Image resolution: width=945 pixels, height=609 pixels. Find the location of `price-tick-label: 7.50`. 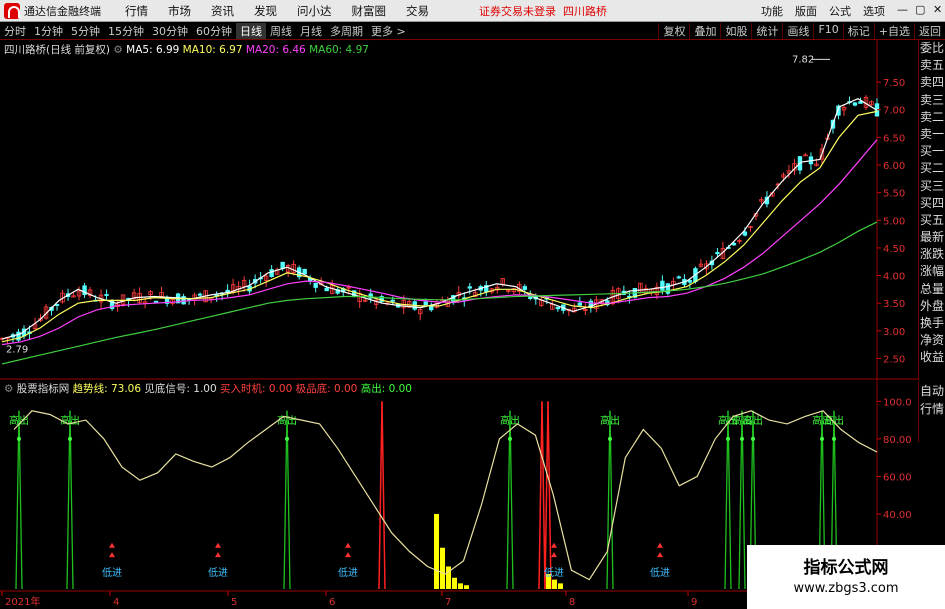

price-tick-label: 7.50 is located at coordinates (894, 83).